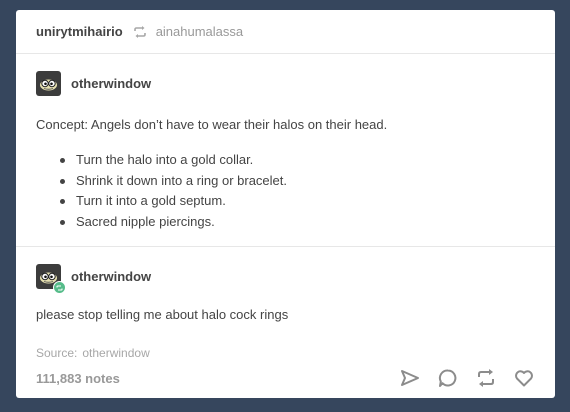 Image resolution: width=570 pixels, height=412 pixels. I want to click on post-header: unirytmihairio ainahumalassa, so click(285, 32).